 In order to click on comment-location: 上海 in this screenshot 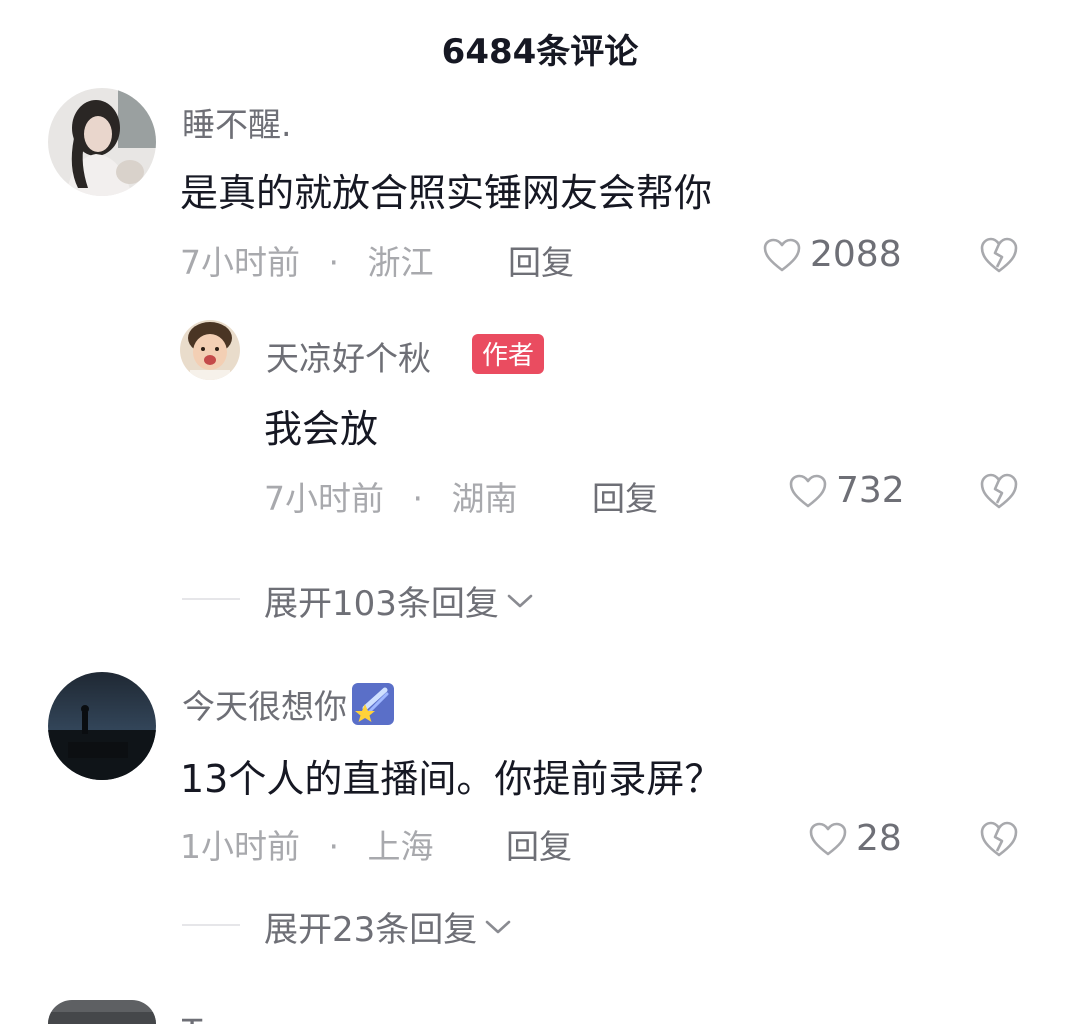, I will do `click(400, 846)`.